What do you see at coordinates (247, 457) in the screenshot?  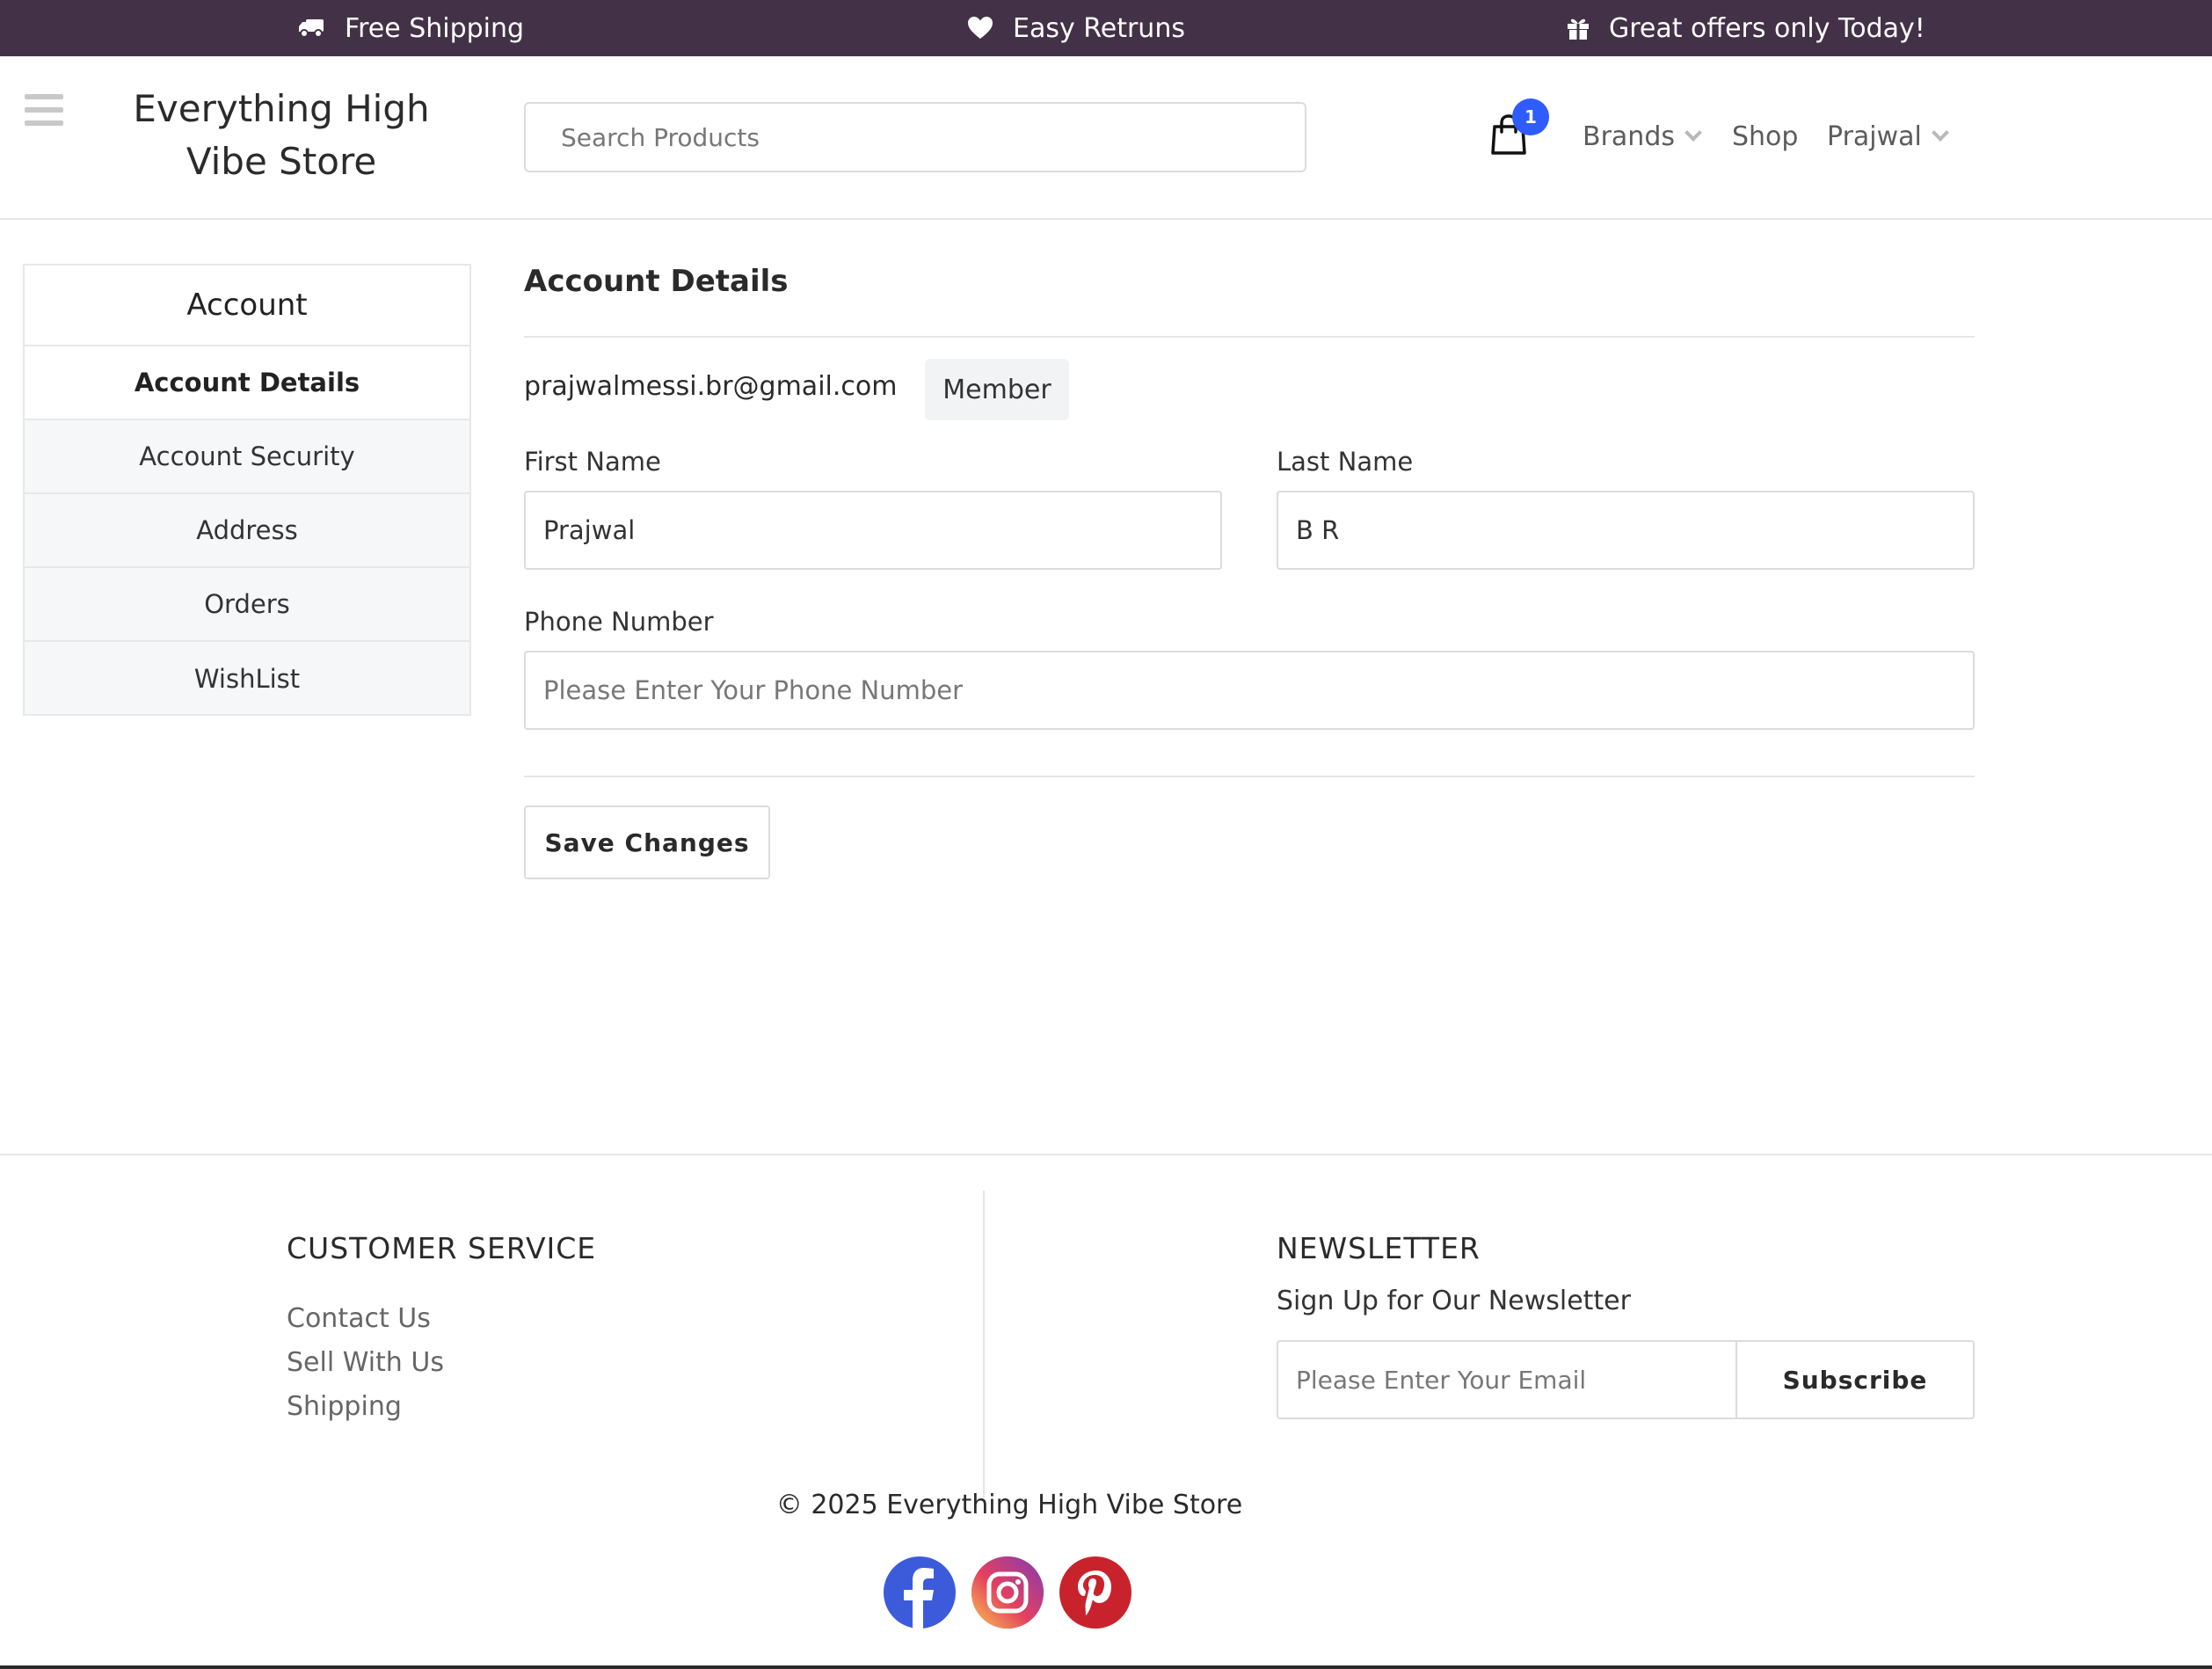 I see `sidebar-item-account-security: Account Security` at bounding box center [247, 457].